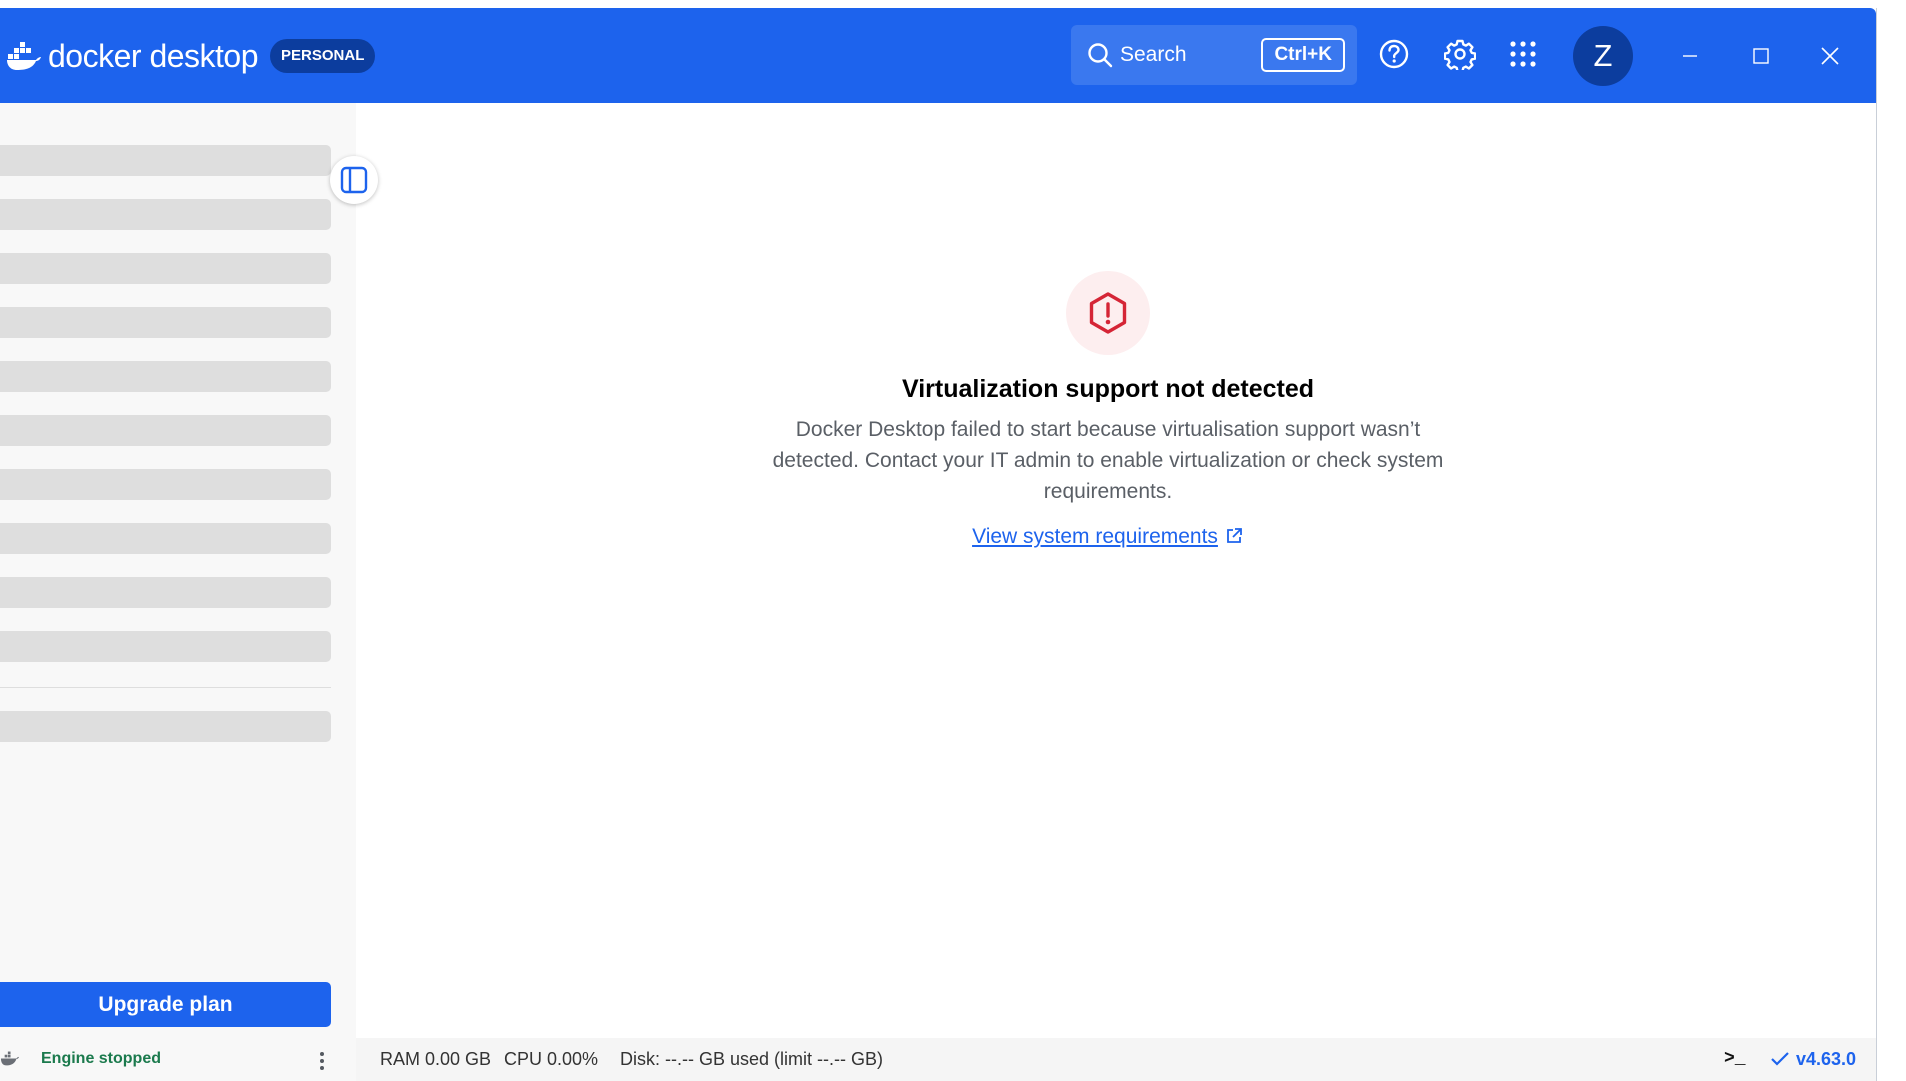 The image size is (1906, 1081). I want to click on help-icon, so click(1394, 54).